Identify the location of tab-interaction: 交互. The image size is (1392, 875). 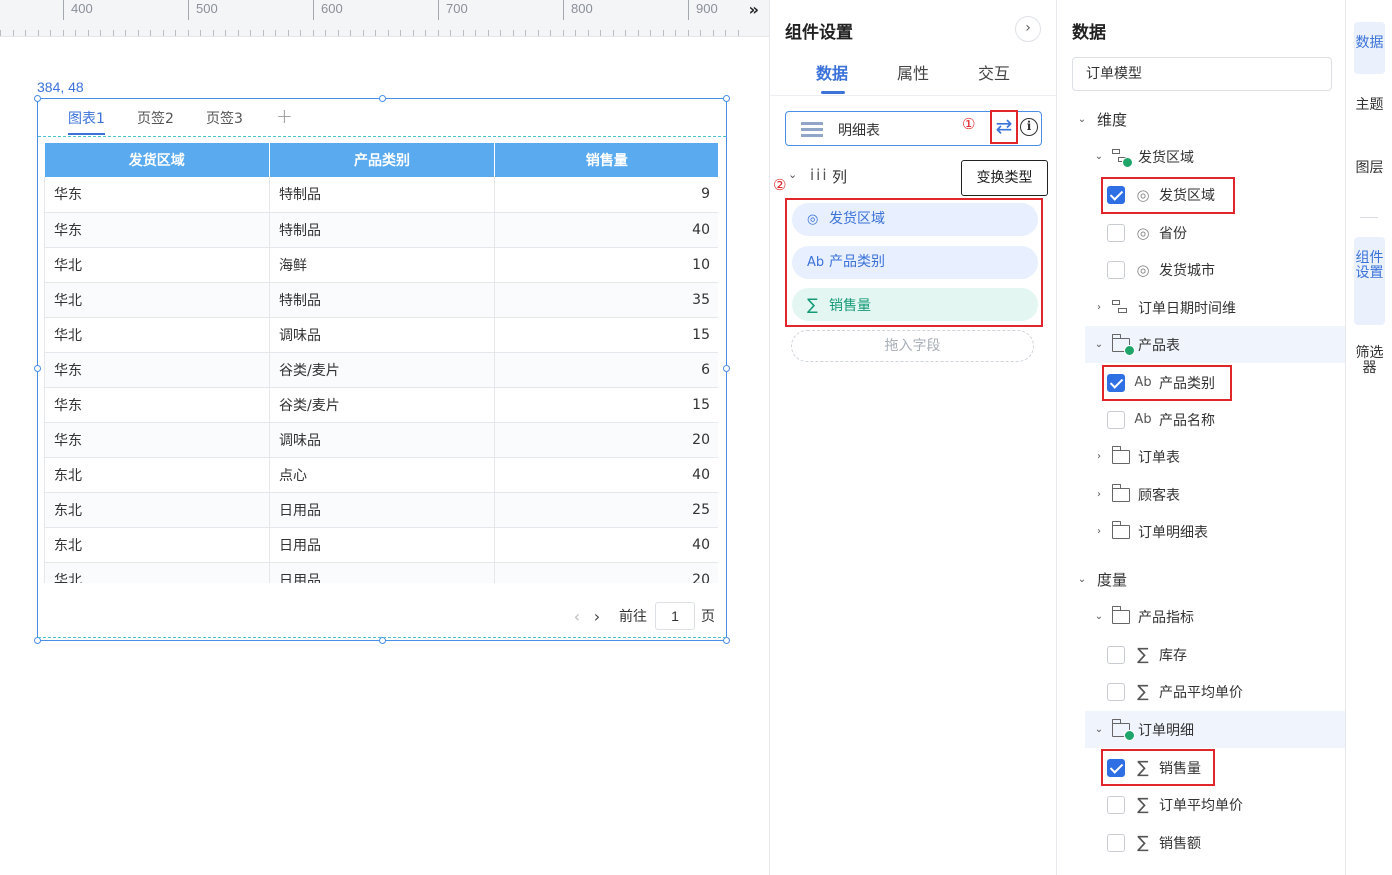
(994, 72).